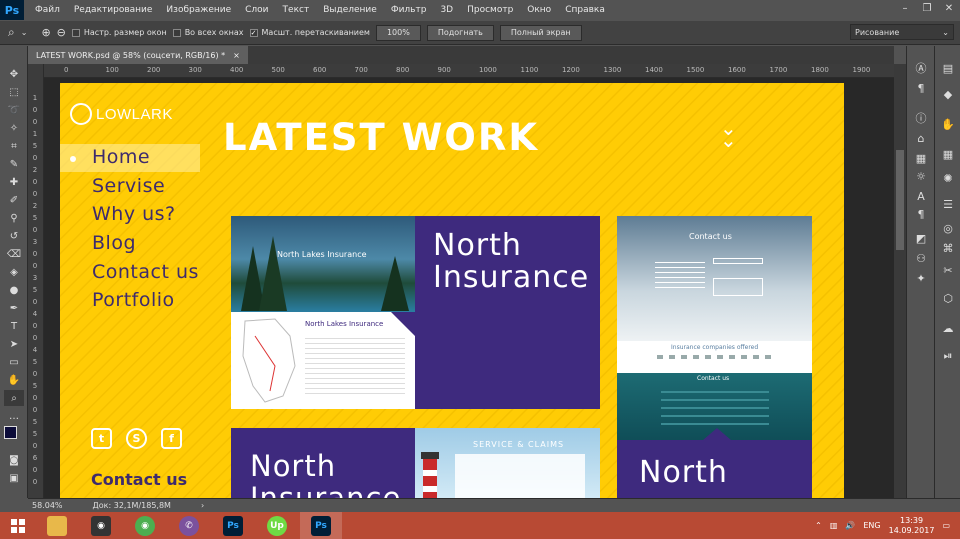 Image resolution: width=960 pixels, height=539 pixels. Describe the element at coordinates (921, 88) in the screenshot. I see `paragraph-icon: ¶` at that location.